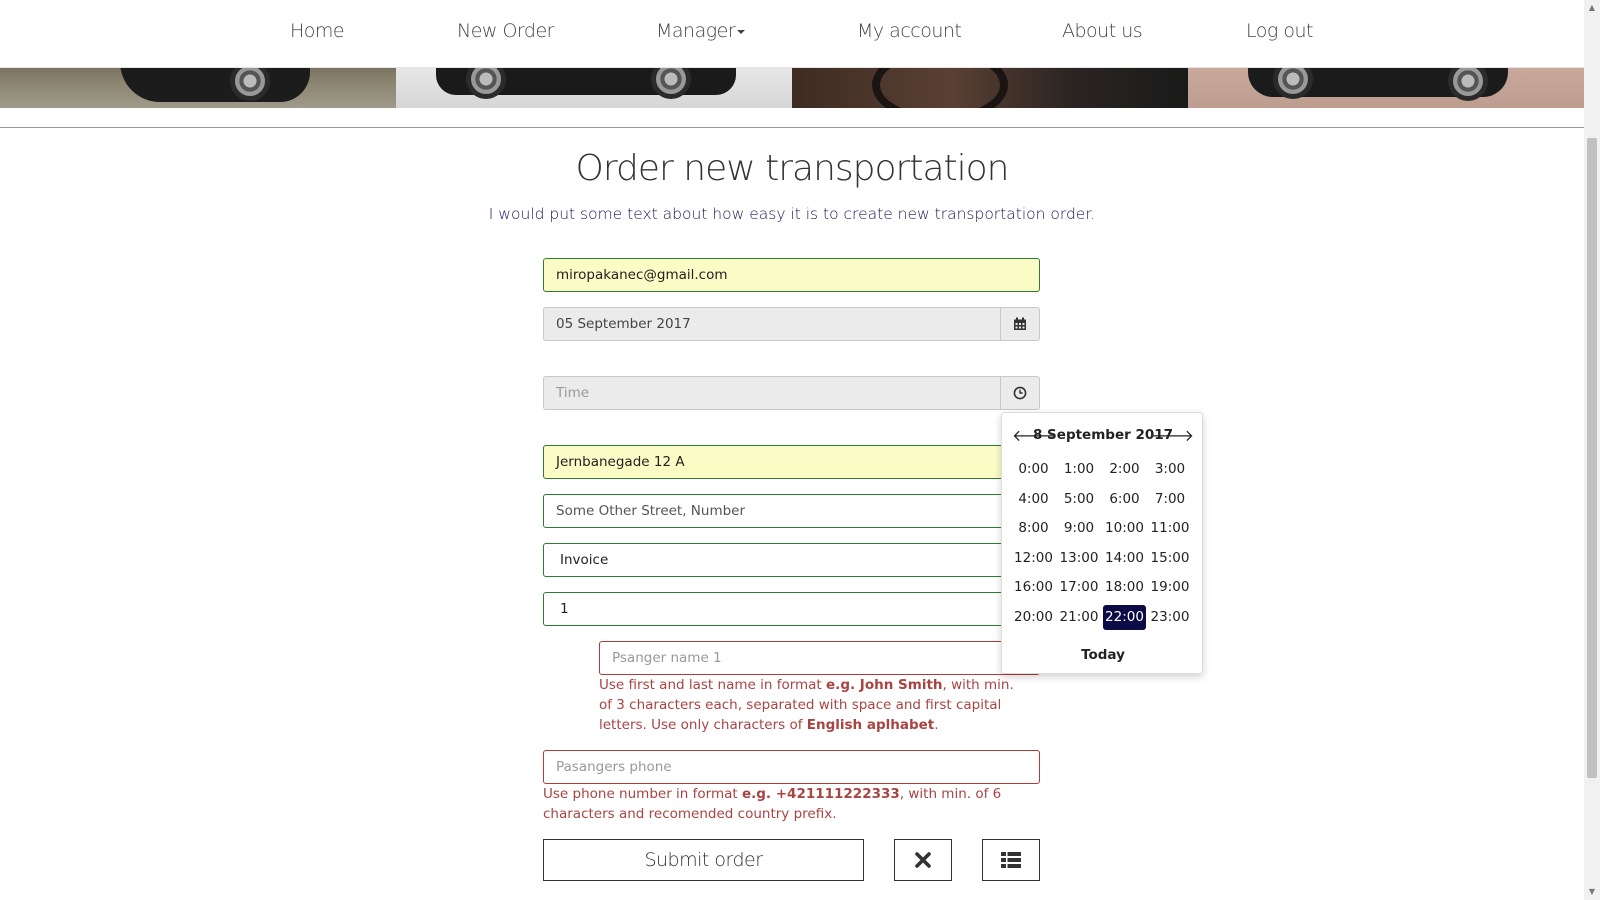 The width and height of the screenshot is (1600, 900). I want to click on time-picker-hour: 10:00, so click(1124, 528).